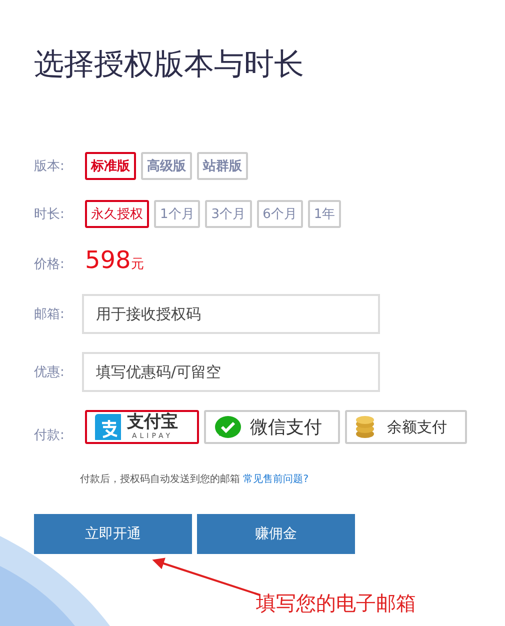  Describe the element at coordinates (229, 427) in the screenshot. I see `checkmark-bubble-icon` at that location.